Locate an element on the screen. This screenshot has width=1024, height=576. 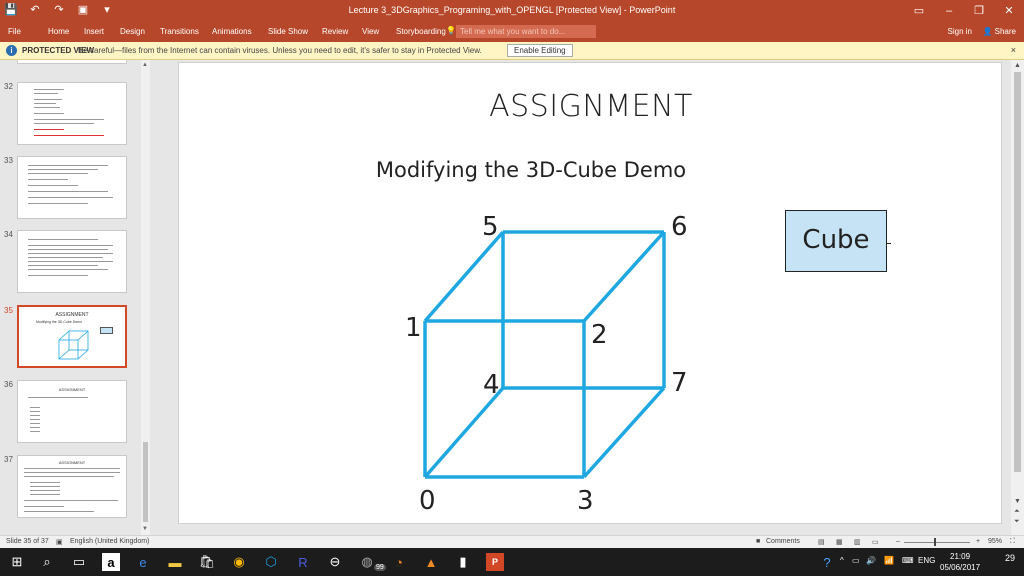
tab-design: Design is located at coordinates (132, 31).